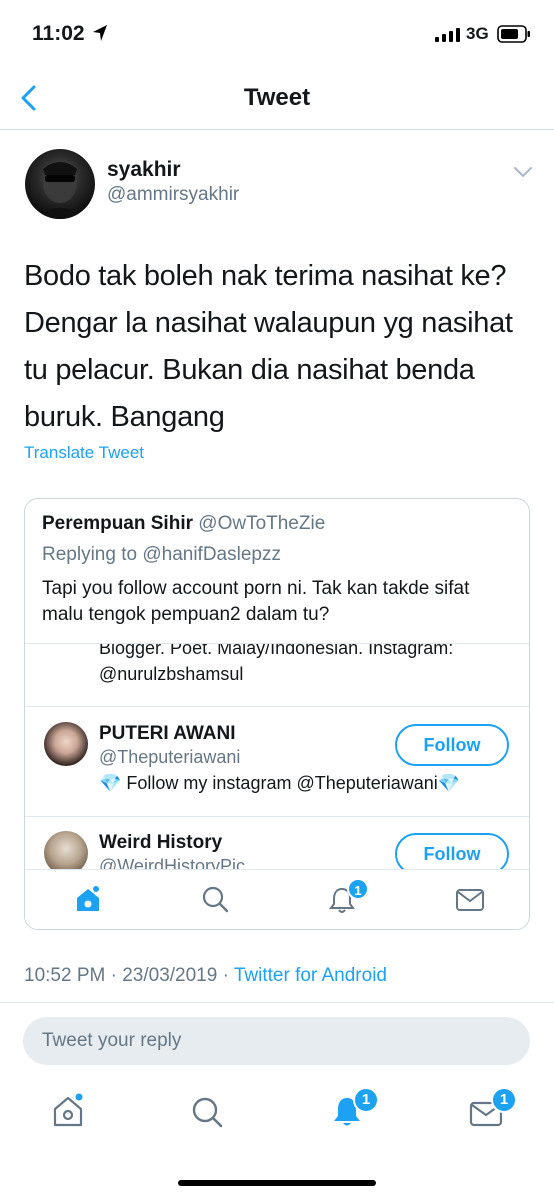  I want to click on reply-placeholder: Tweet your reply, so click(112, 1040).